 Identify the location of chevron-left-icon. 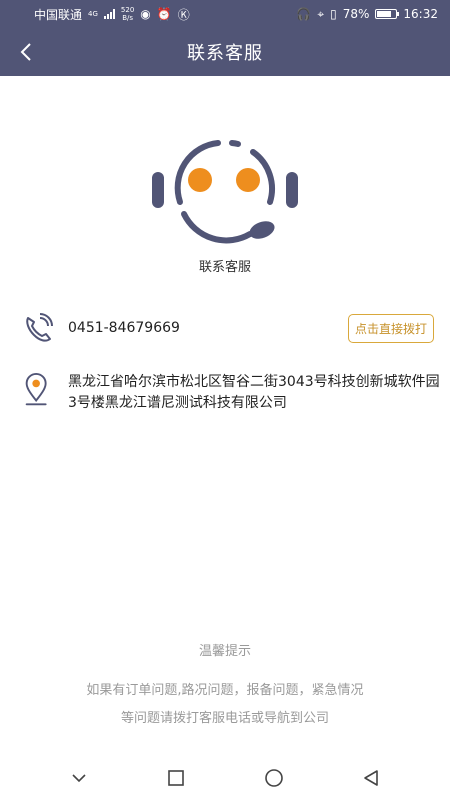
(25, 52).